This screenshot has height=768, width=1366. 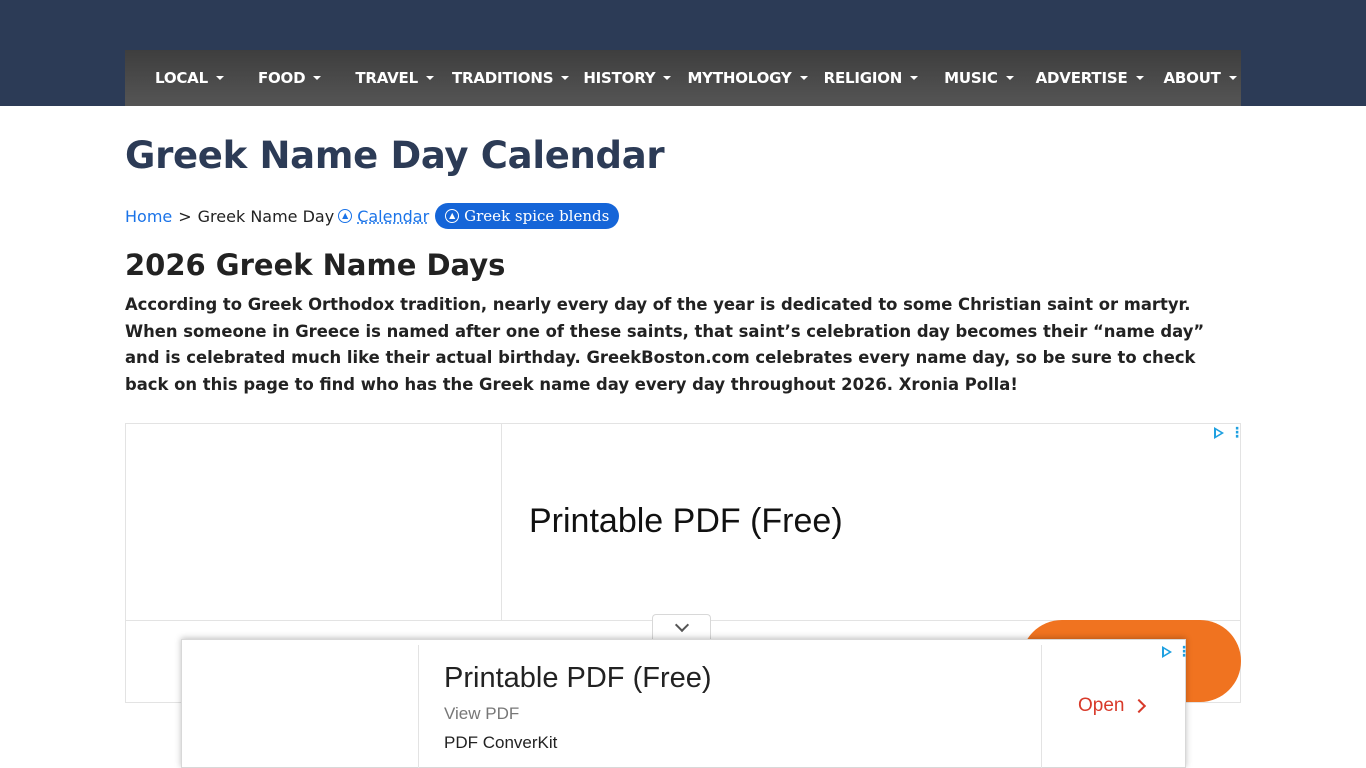 I want to click on chevron-down-icon, so click(x=681, y=625).